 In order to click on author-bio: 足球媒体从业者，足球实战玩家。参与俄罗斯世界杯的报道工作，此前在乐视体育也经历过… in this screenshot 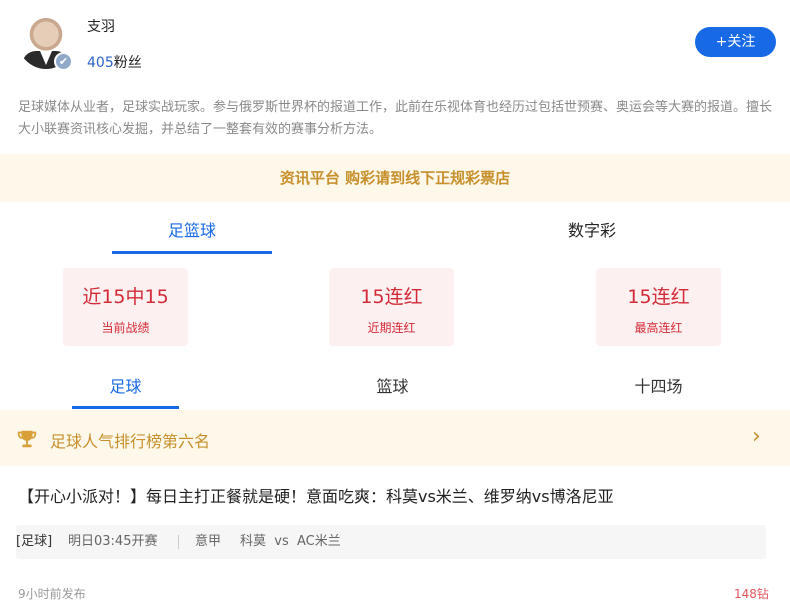, I will do `click(395, 118)`.